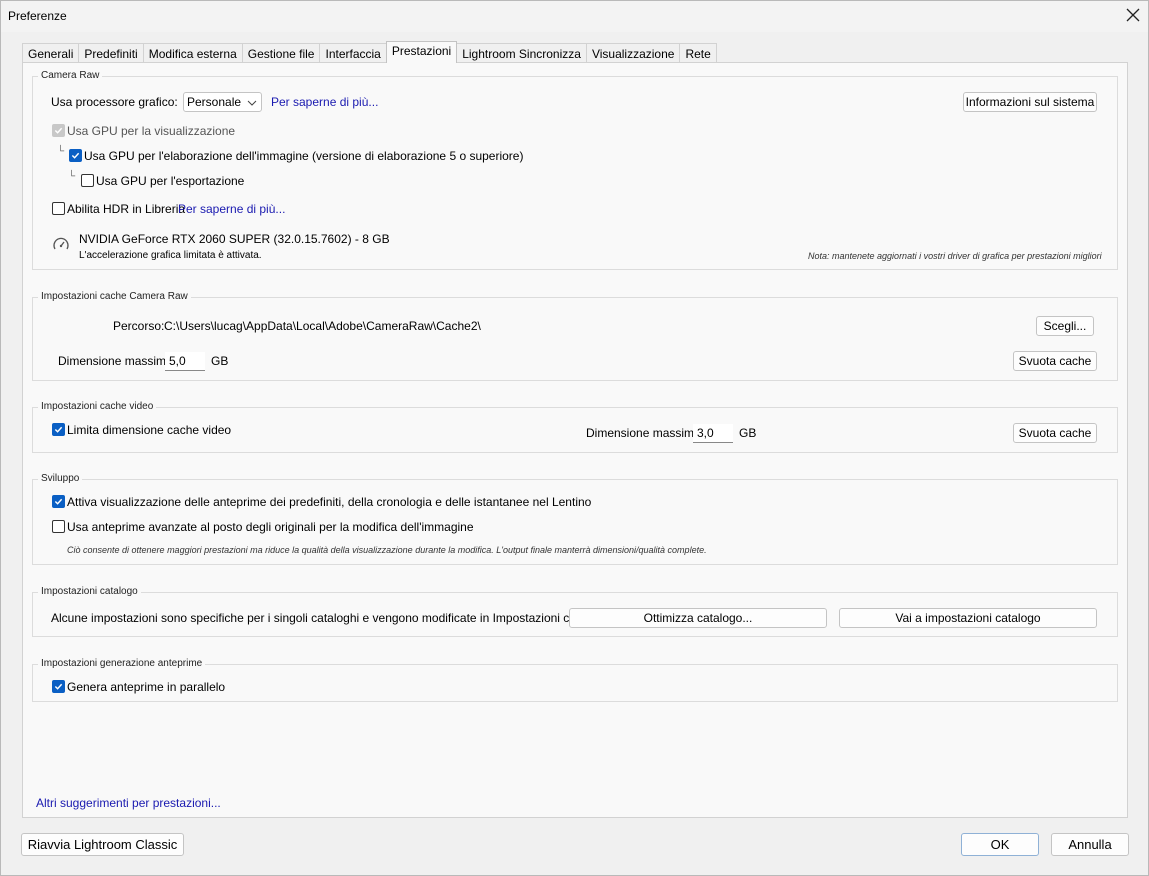  Describe the element at coordinates (252, 103) in the screenshot. I see `chevron-down-icon` at that location.